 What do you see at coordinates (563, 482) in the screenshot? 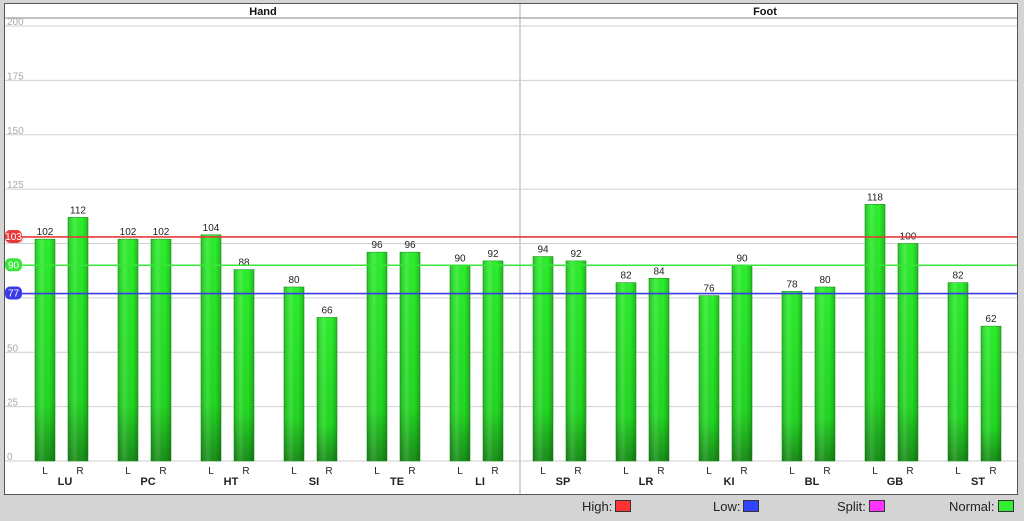
I see `category-label-sp: SP` at bounding box center [563, 482].